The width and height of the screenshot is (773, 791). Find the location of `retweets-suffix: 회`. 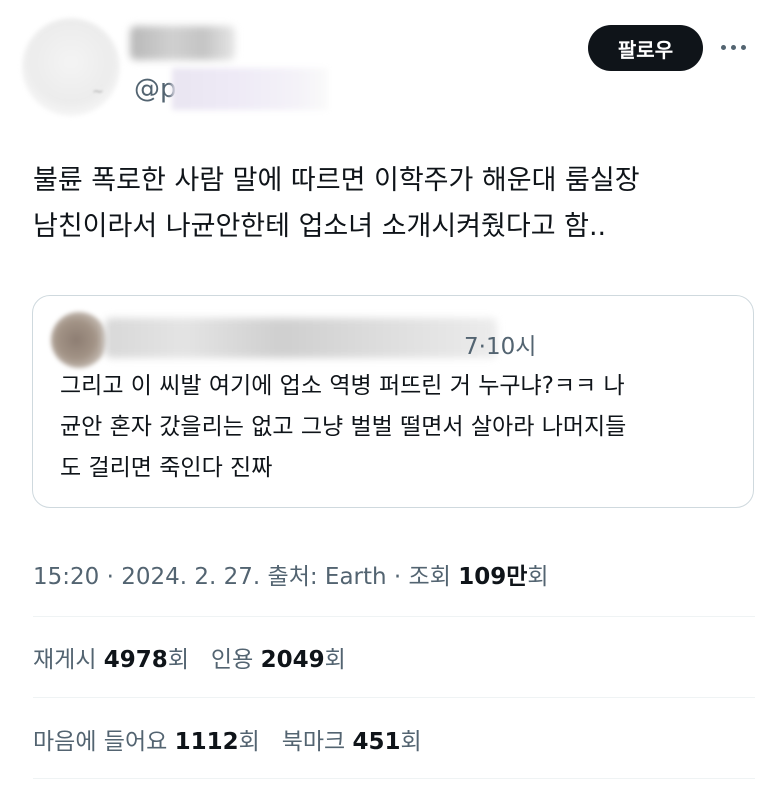

retweets-suffix: 회 is located at coordinates (178, 660).